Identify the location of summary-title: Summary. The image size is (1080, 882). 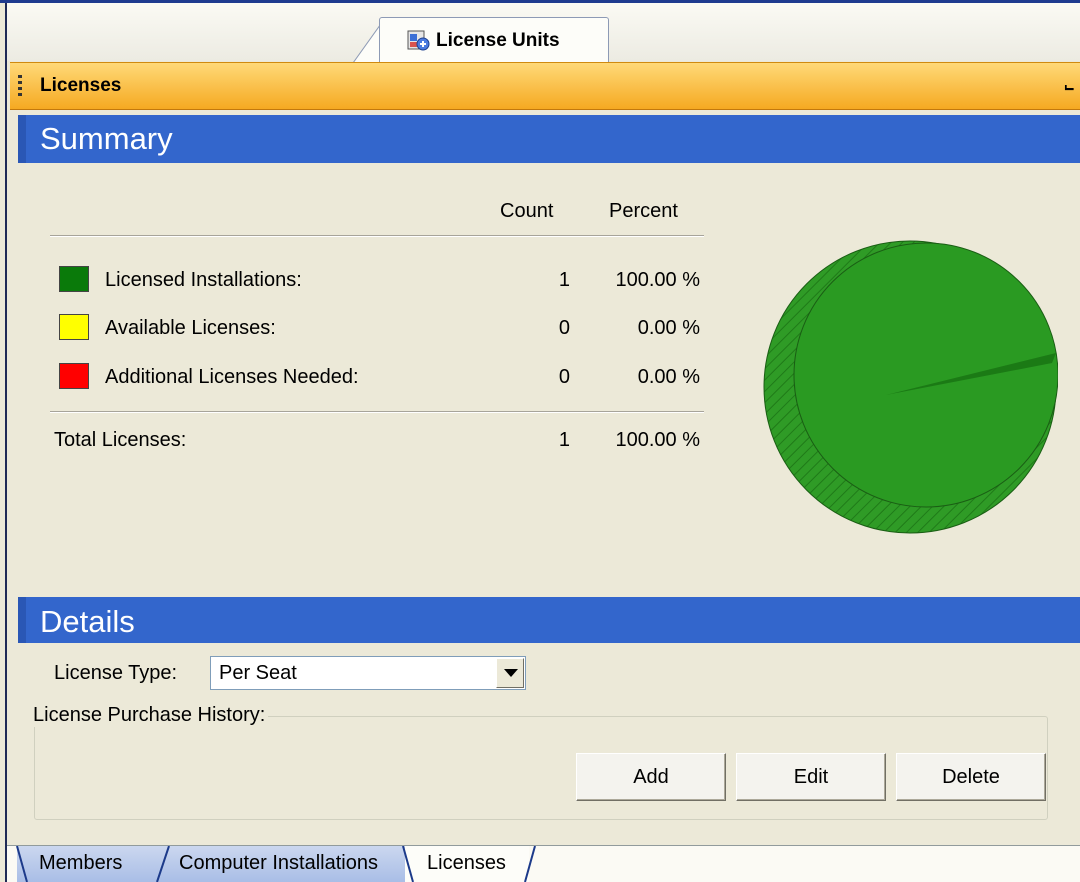
(106, 138).